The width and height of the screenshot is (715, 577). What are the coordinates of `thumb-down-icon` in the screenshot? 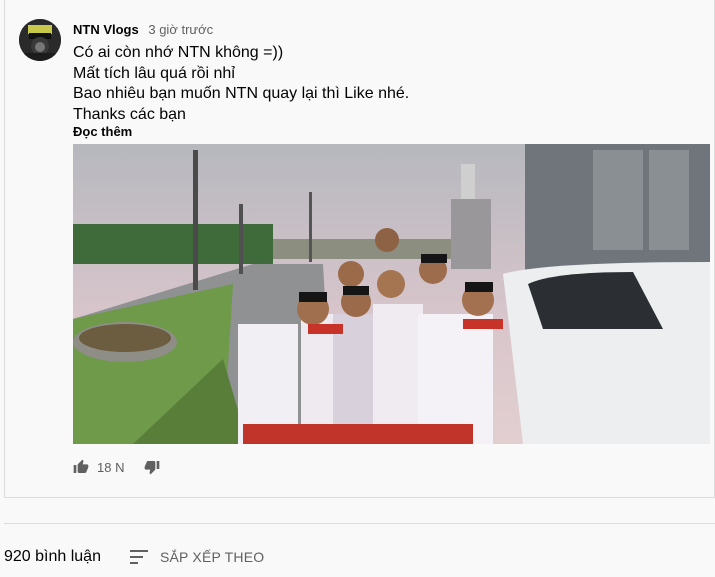 It's located at (152, 468).